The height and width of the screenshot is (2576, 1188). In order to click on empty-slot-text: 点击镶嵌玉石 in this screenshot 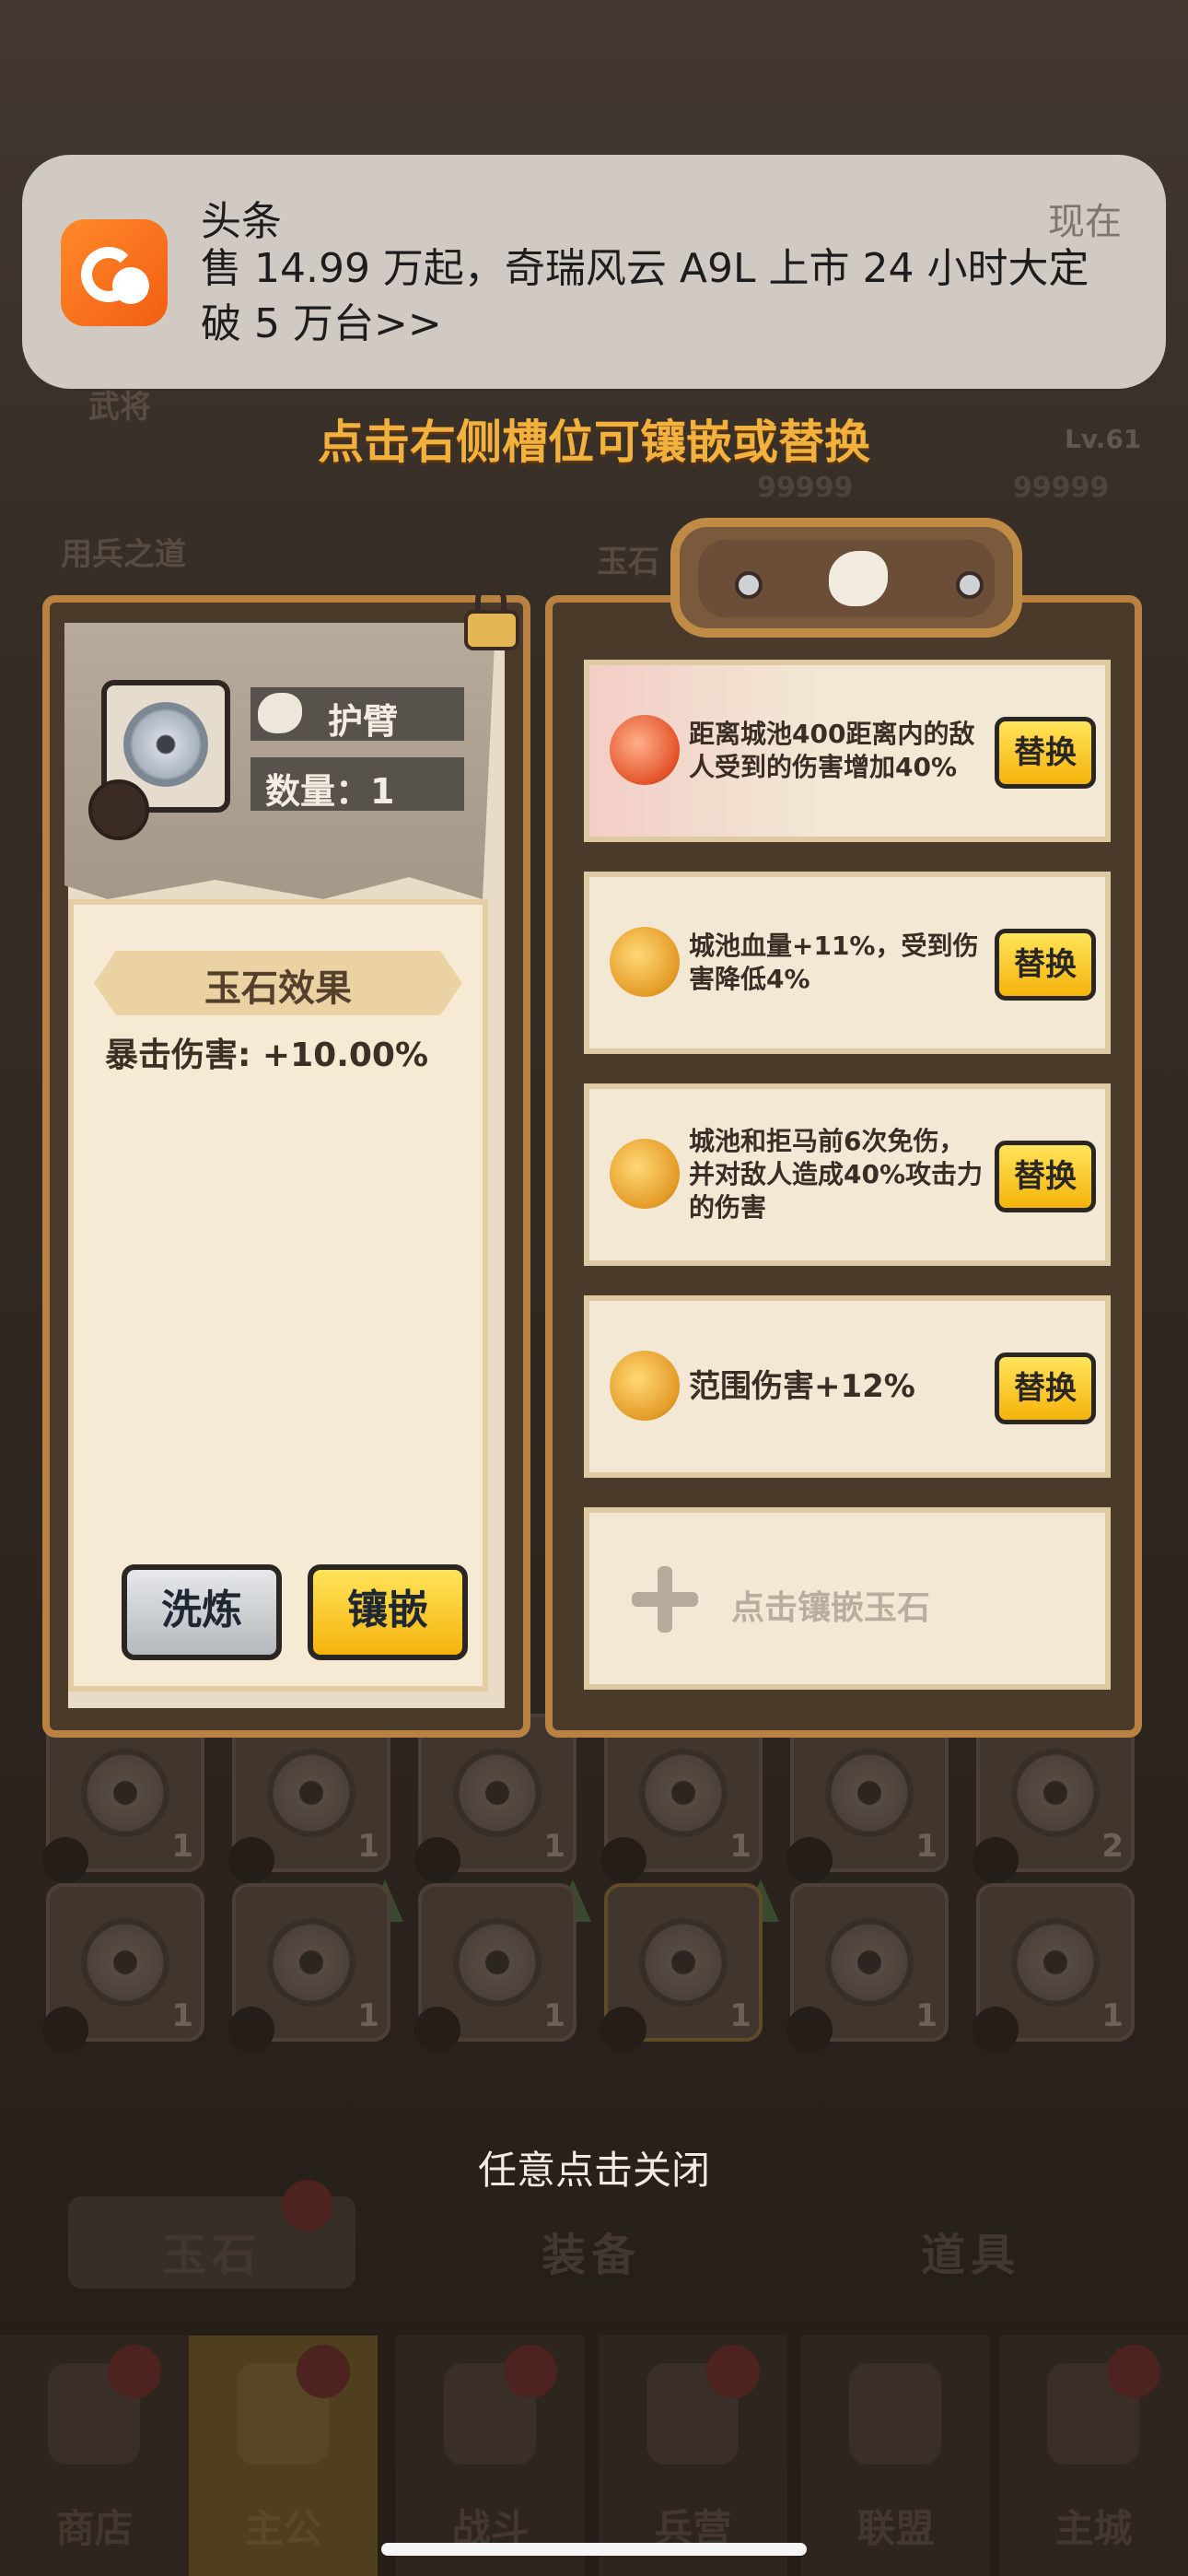, I will do `click(831, 1608)`.